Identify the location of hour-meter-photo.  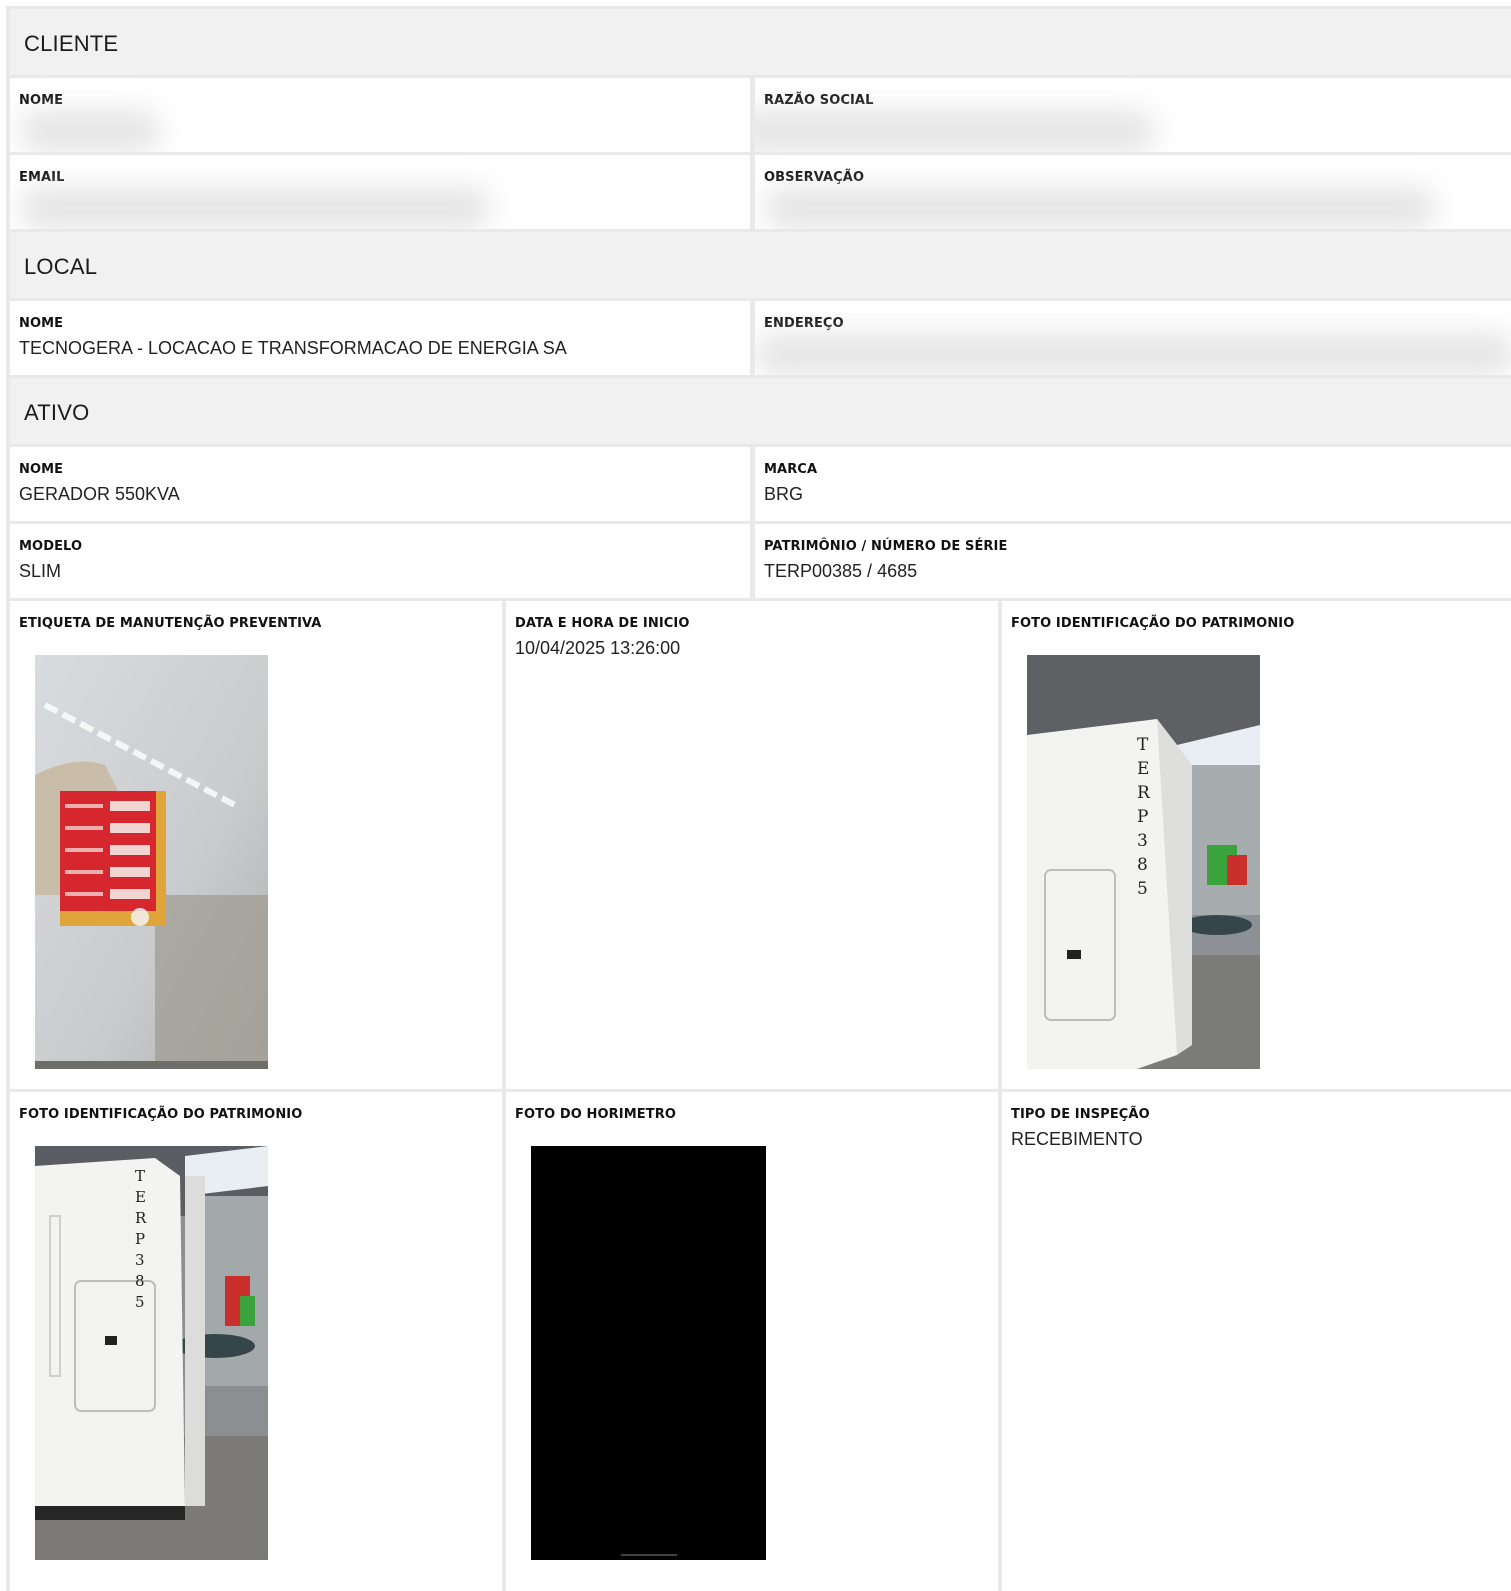
(648, 1353).